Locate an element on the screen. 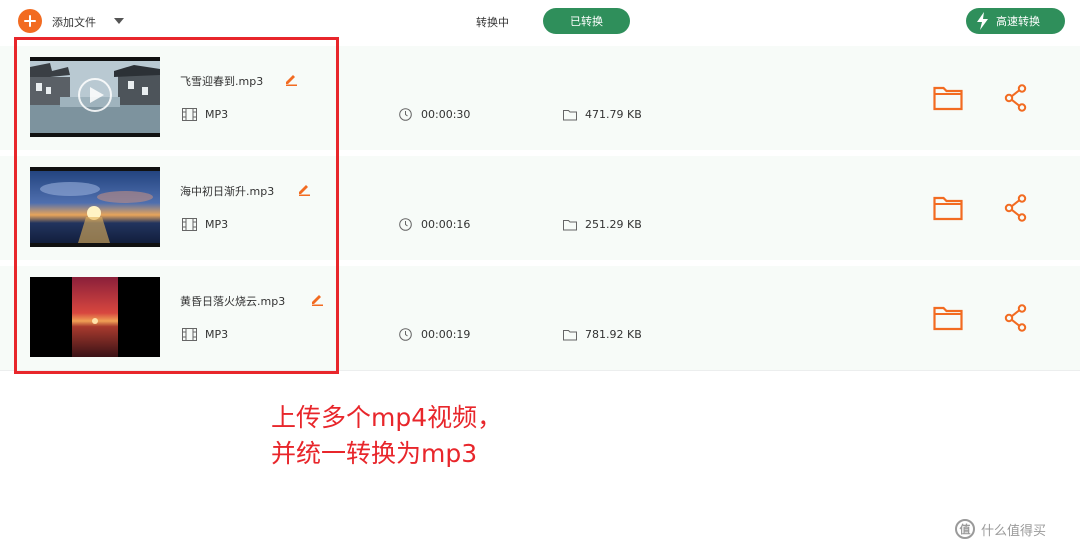 This screenshot has width=1080, height=551. high-speed-label: 高速转换 is located at coordinates (1018, 21).